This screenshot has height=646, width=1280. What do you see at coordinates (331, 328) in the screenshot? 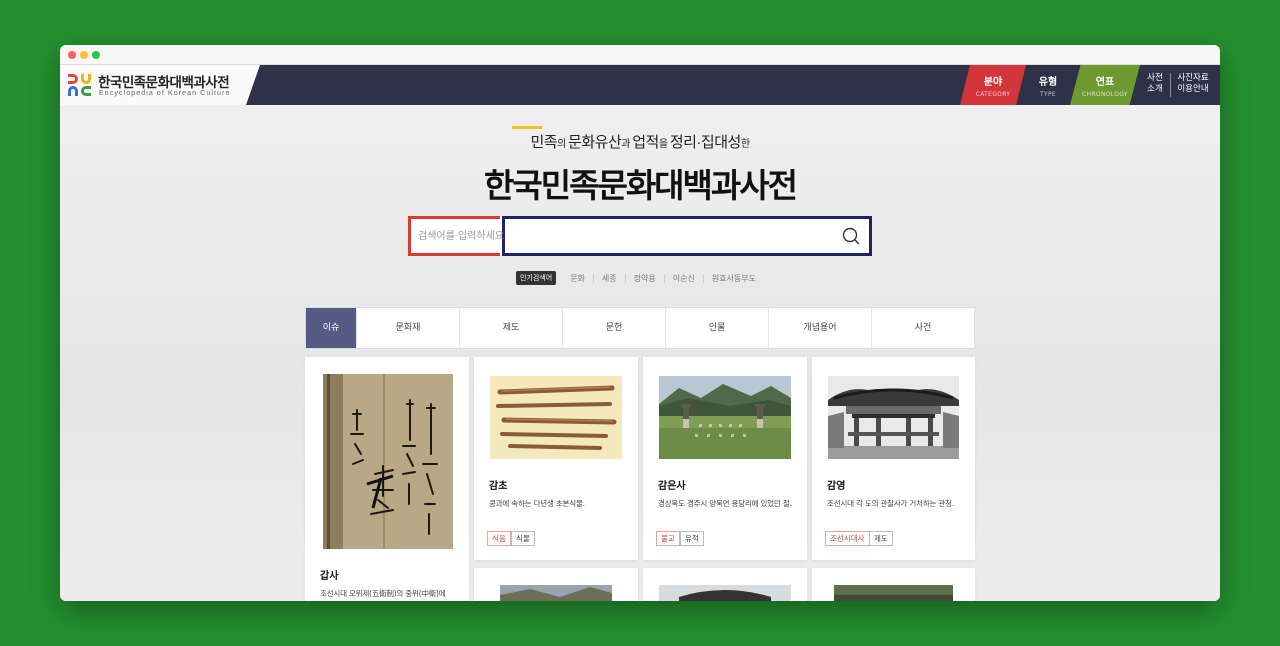
I see `tab-issue: 이슈` at bounding box center [331, 328].